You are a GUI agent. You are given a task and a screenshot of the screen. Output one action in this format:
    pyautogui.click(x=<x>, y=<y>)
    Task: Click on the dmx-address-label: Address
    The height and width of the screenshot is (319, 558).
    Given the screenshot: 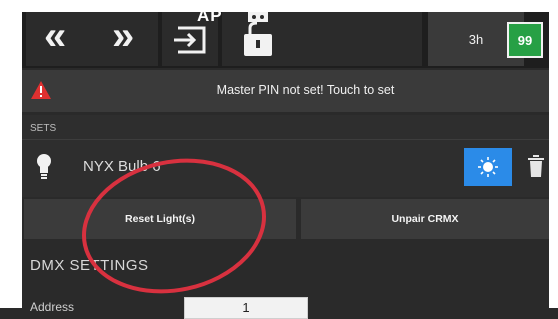 What is the action you would take?
    pyautogui.click(x=52, y=307)
    